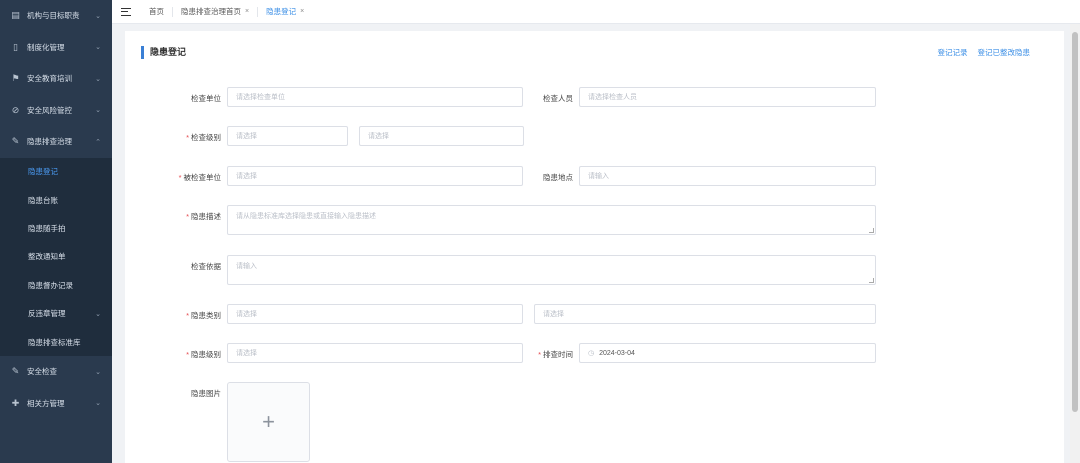 This screenshot has height=463, width=1080. What do you see at coordinates (163, 52) in the screenshot?
I see `page-title: 隐患登记` at bounding box center [163, 52].